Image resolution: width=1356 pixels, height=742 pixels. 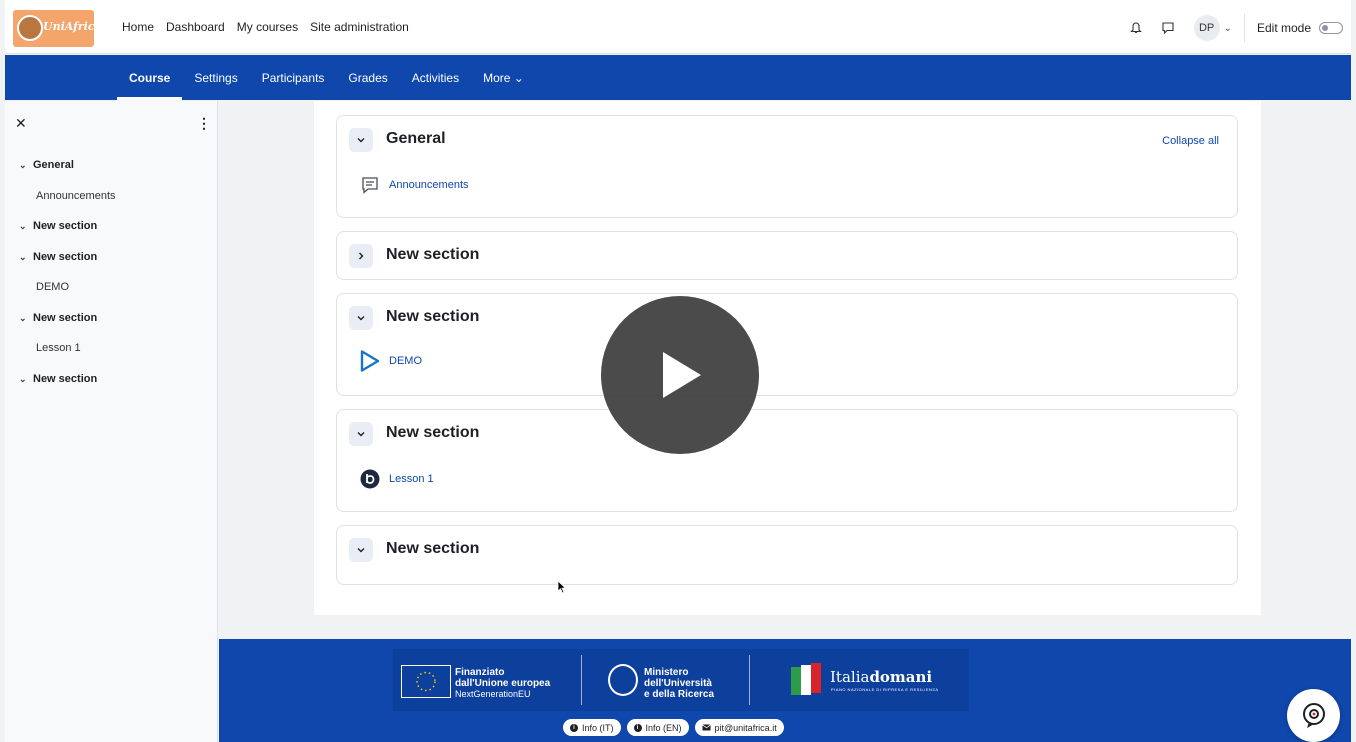 I want to click on tab-settings: Settings, so click(x=215, y=77).